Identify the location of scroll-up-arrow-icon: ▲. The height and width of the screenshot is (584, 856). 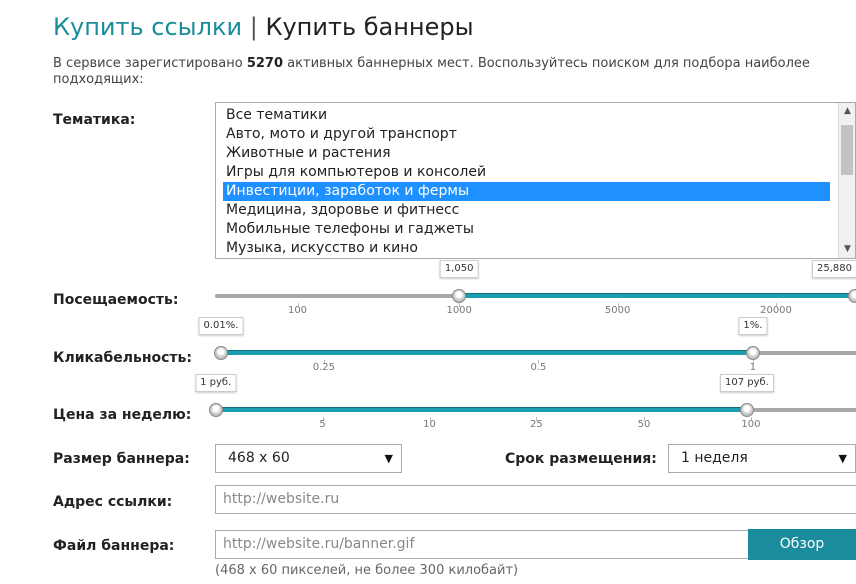
(847, 111).